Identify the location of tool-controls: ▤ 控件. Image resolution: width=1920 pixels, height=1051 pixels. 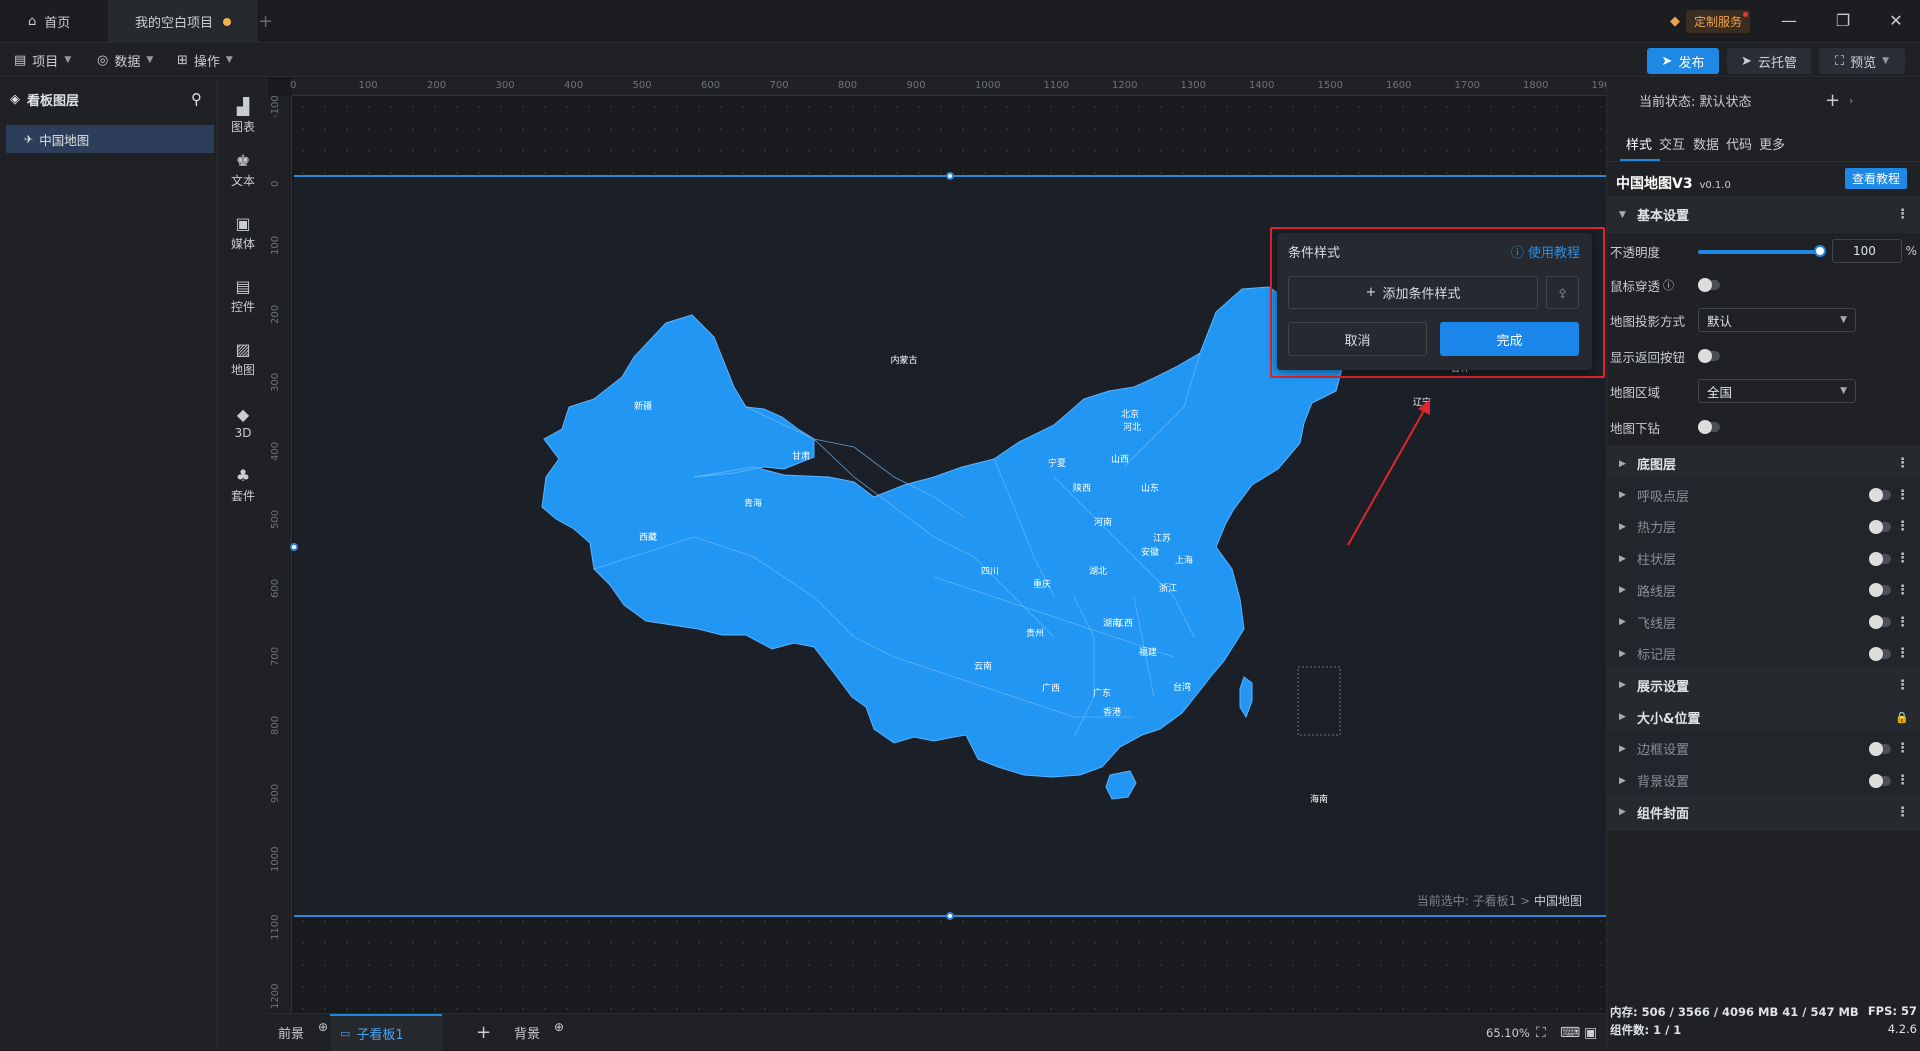
(243, 296).